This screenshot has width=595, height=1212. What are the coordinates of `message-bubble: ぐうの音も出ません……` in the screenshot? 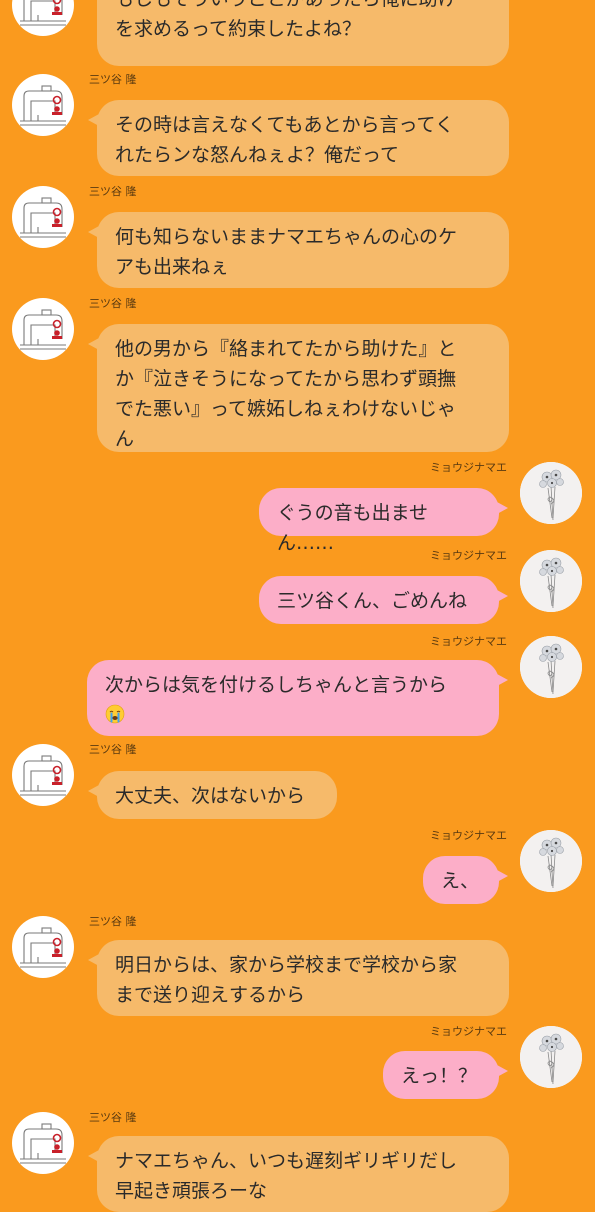 It's located at (383, 521).